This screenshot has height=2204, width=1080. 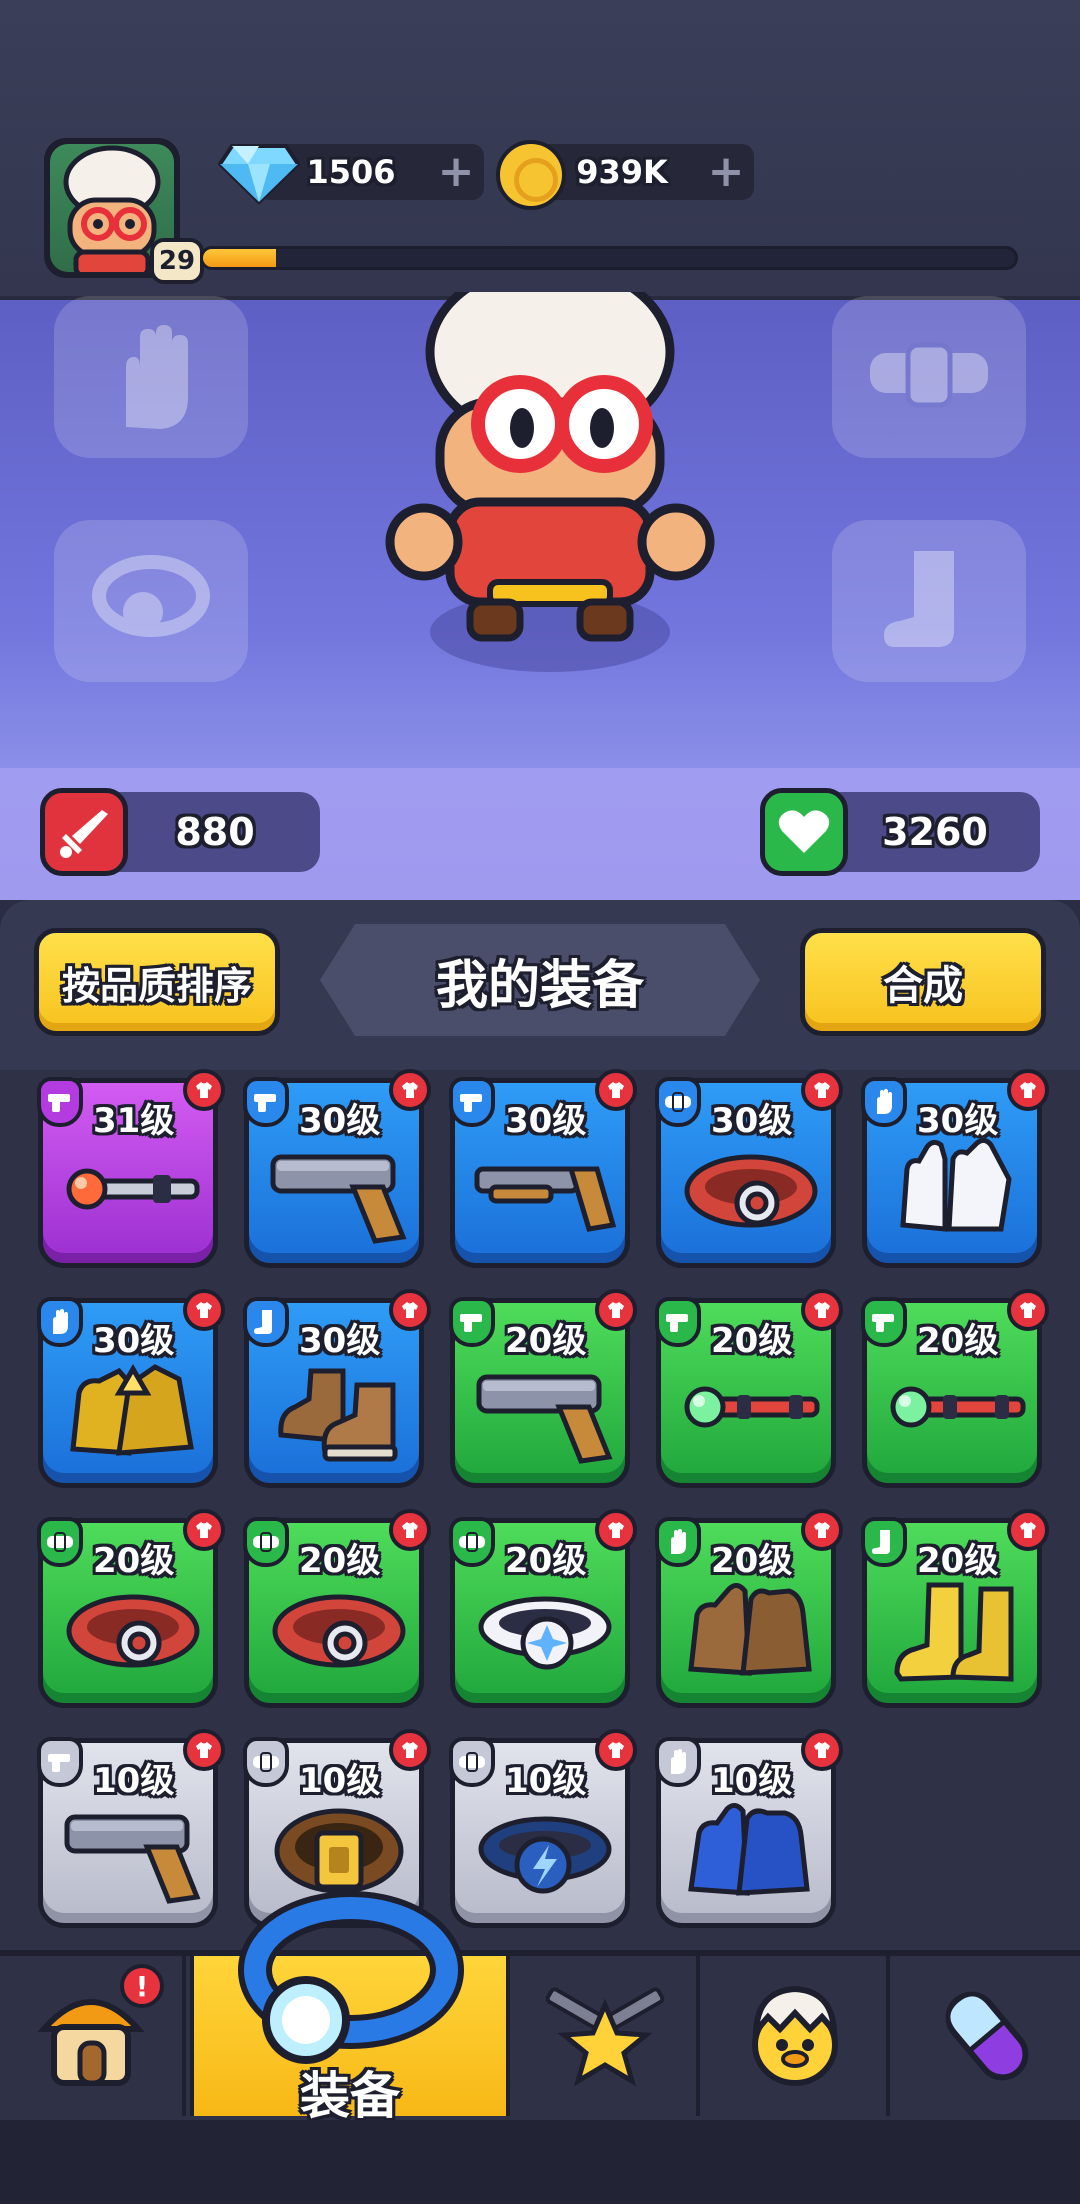 I want to click on chick-egg-icon, so click(x=795, y=2035).